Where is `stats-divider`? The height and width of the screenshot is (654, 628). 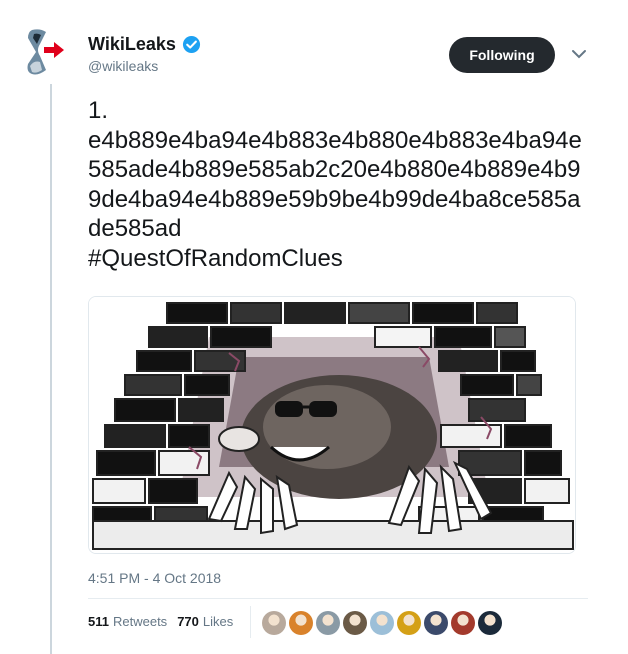 stats-divider is located at coordinates (338, 598).